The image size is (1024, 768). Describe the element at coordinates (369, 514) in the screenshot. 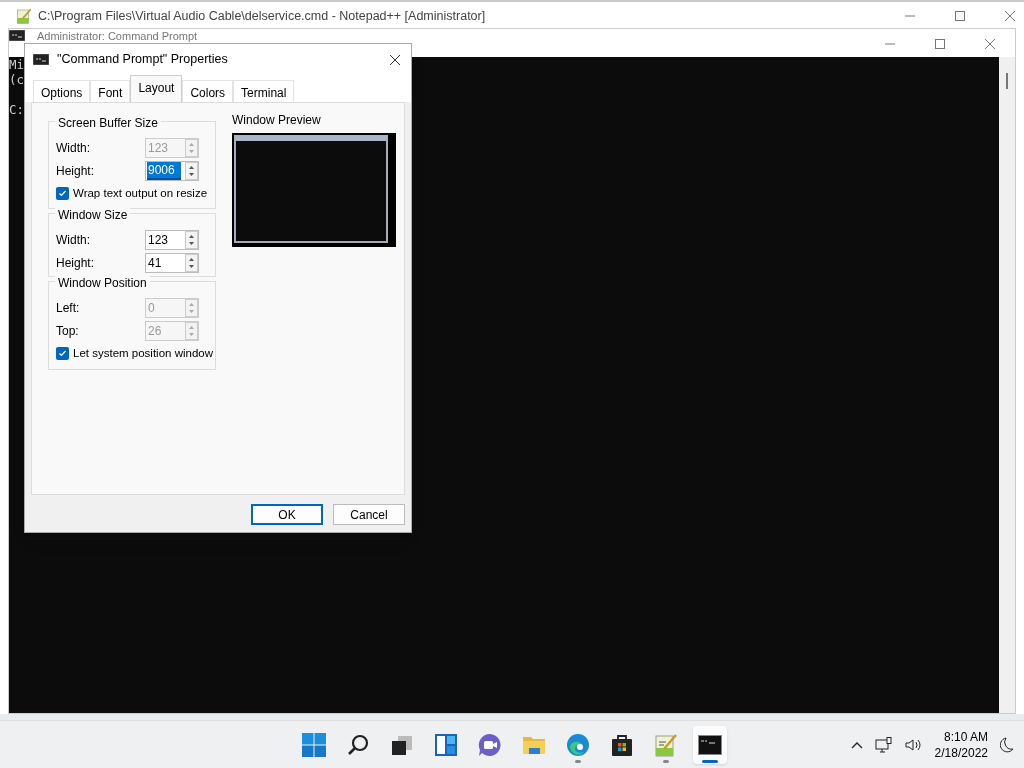

I see `dialog-button: Cancel` at that location.